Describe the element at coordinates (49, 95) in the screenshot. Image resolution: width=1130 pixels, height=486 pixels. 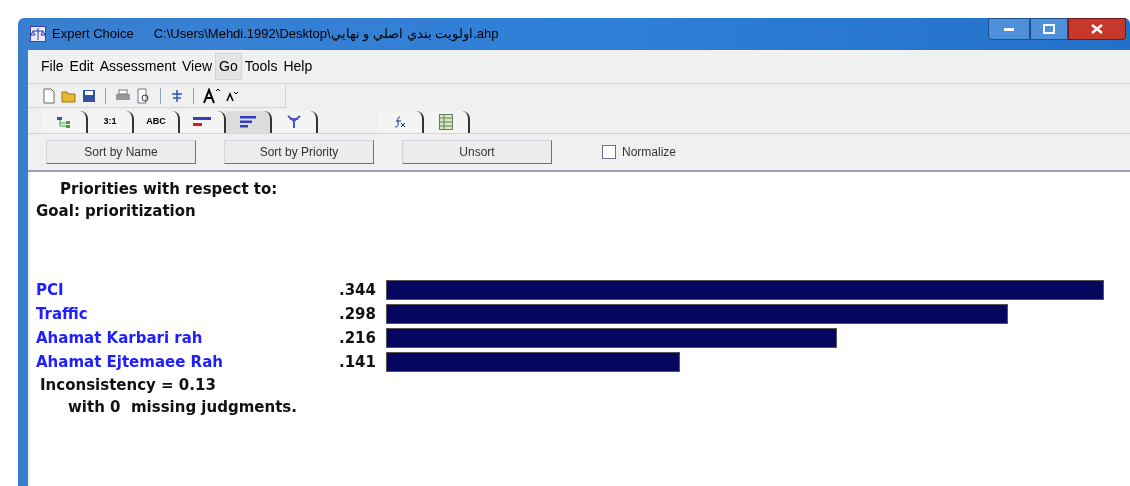
I see `new-file-icon` at that location.